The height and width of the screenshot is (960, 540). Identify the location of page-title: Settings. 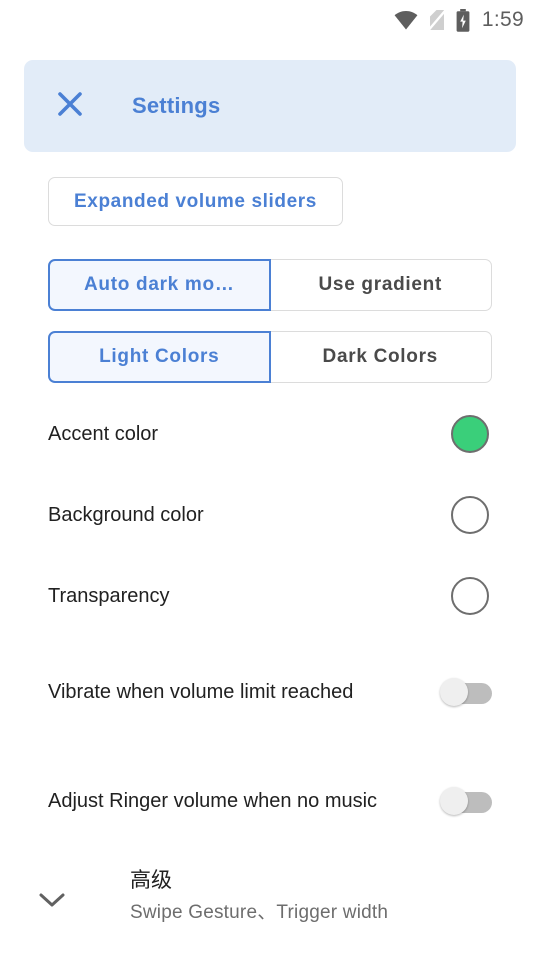
(176, 105).